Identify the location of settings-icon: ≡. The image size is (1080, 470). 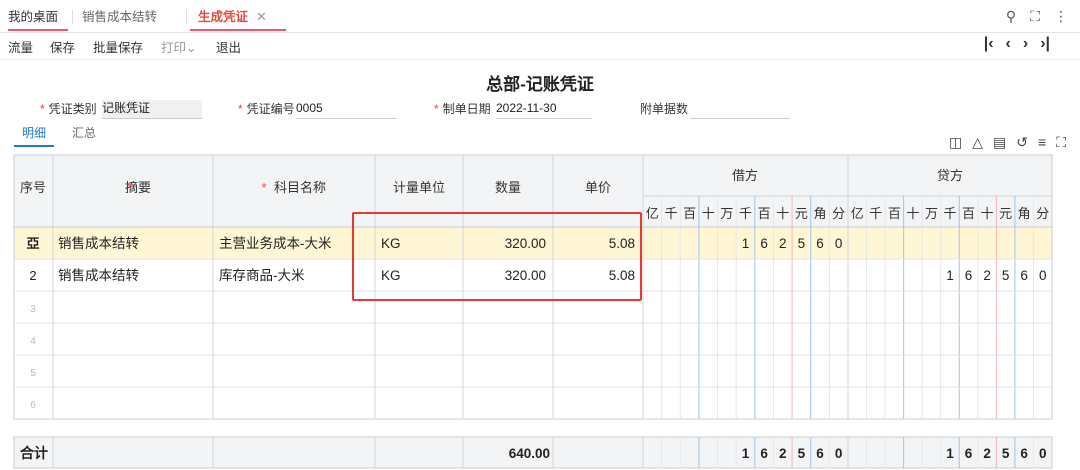
(1042, 142).